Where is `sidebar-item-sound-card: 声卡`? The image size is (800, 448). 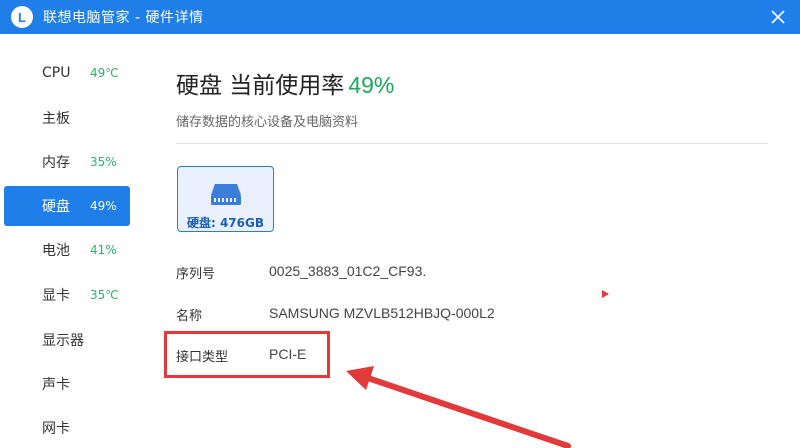
sidebar-item-sound-card: 声卡 is located at coordinates (65, 384).